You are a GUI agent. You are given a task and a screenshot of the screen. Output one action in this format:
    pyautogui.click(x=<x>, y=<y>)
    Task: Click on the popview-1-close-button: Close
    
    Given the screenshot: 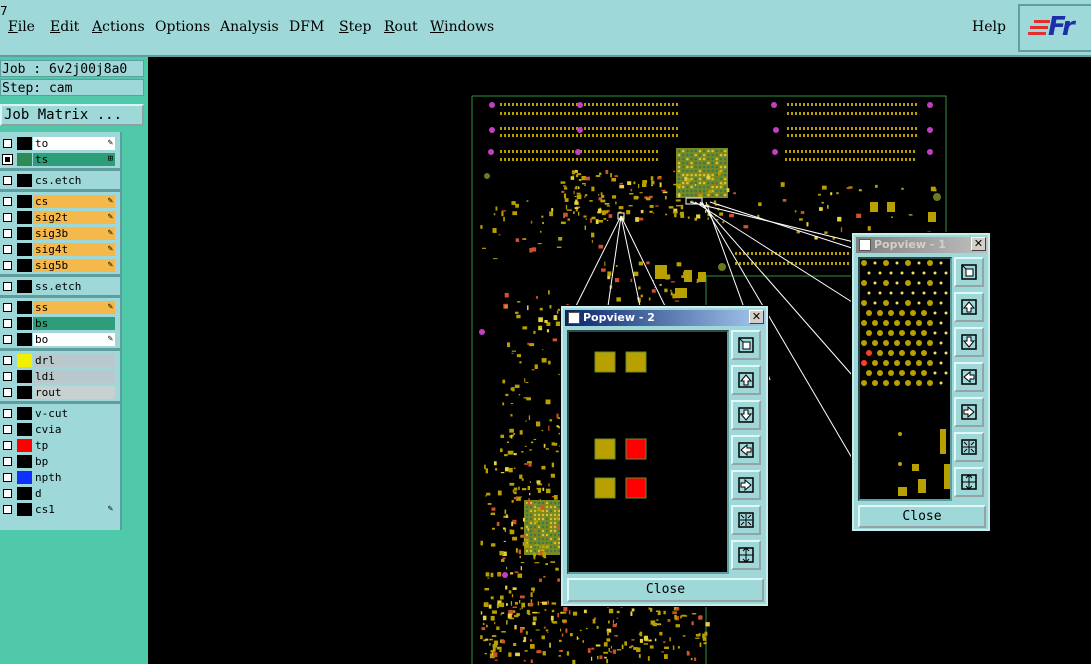 What is the action you would take?
    pyautogui.click(x=922, y=516)
    